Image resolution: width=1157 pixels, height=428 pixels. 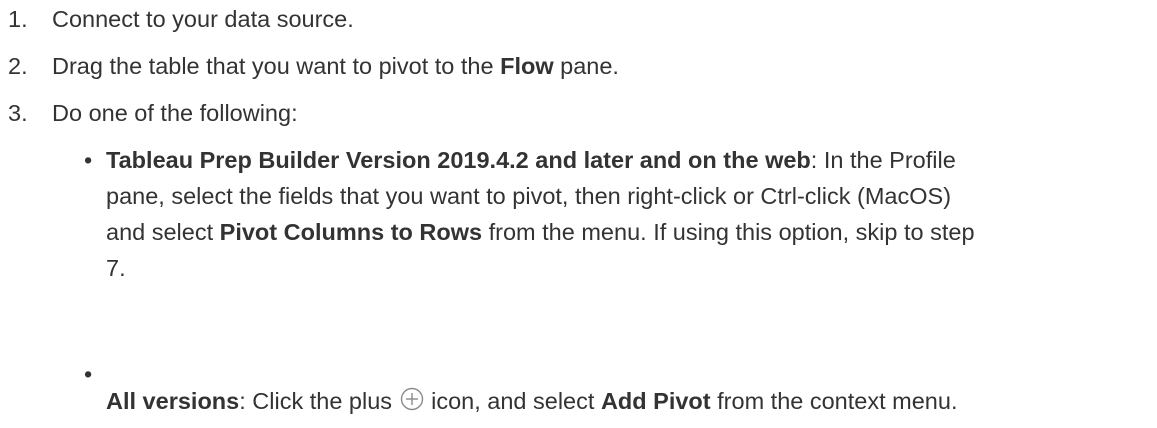 I want to click on all-versions-term: All versions, so click(x=173, y=401).